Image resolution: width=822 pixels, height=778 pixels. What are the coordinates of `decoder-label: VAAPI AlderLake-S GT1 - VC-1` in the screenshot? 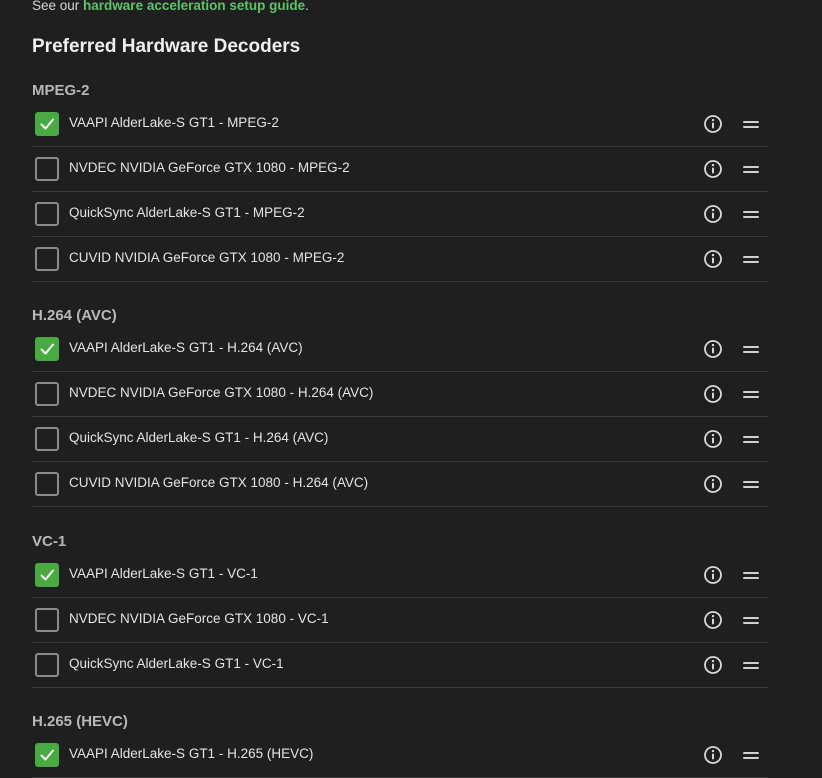 It's located at (163, 573).